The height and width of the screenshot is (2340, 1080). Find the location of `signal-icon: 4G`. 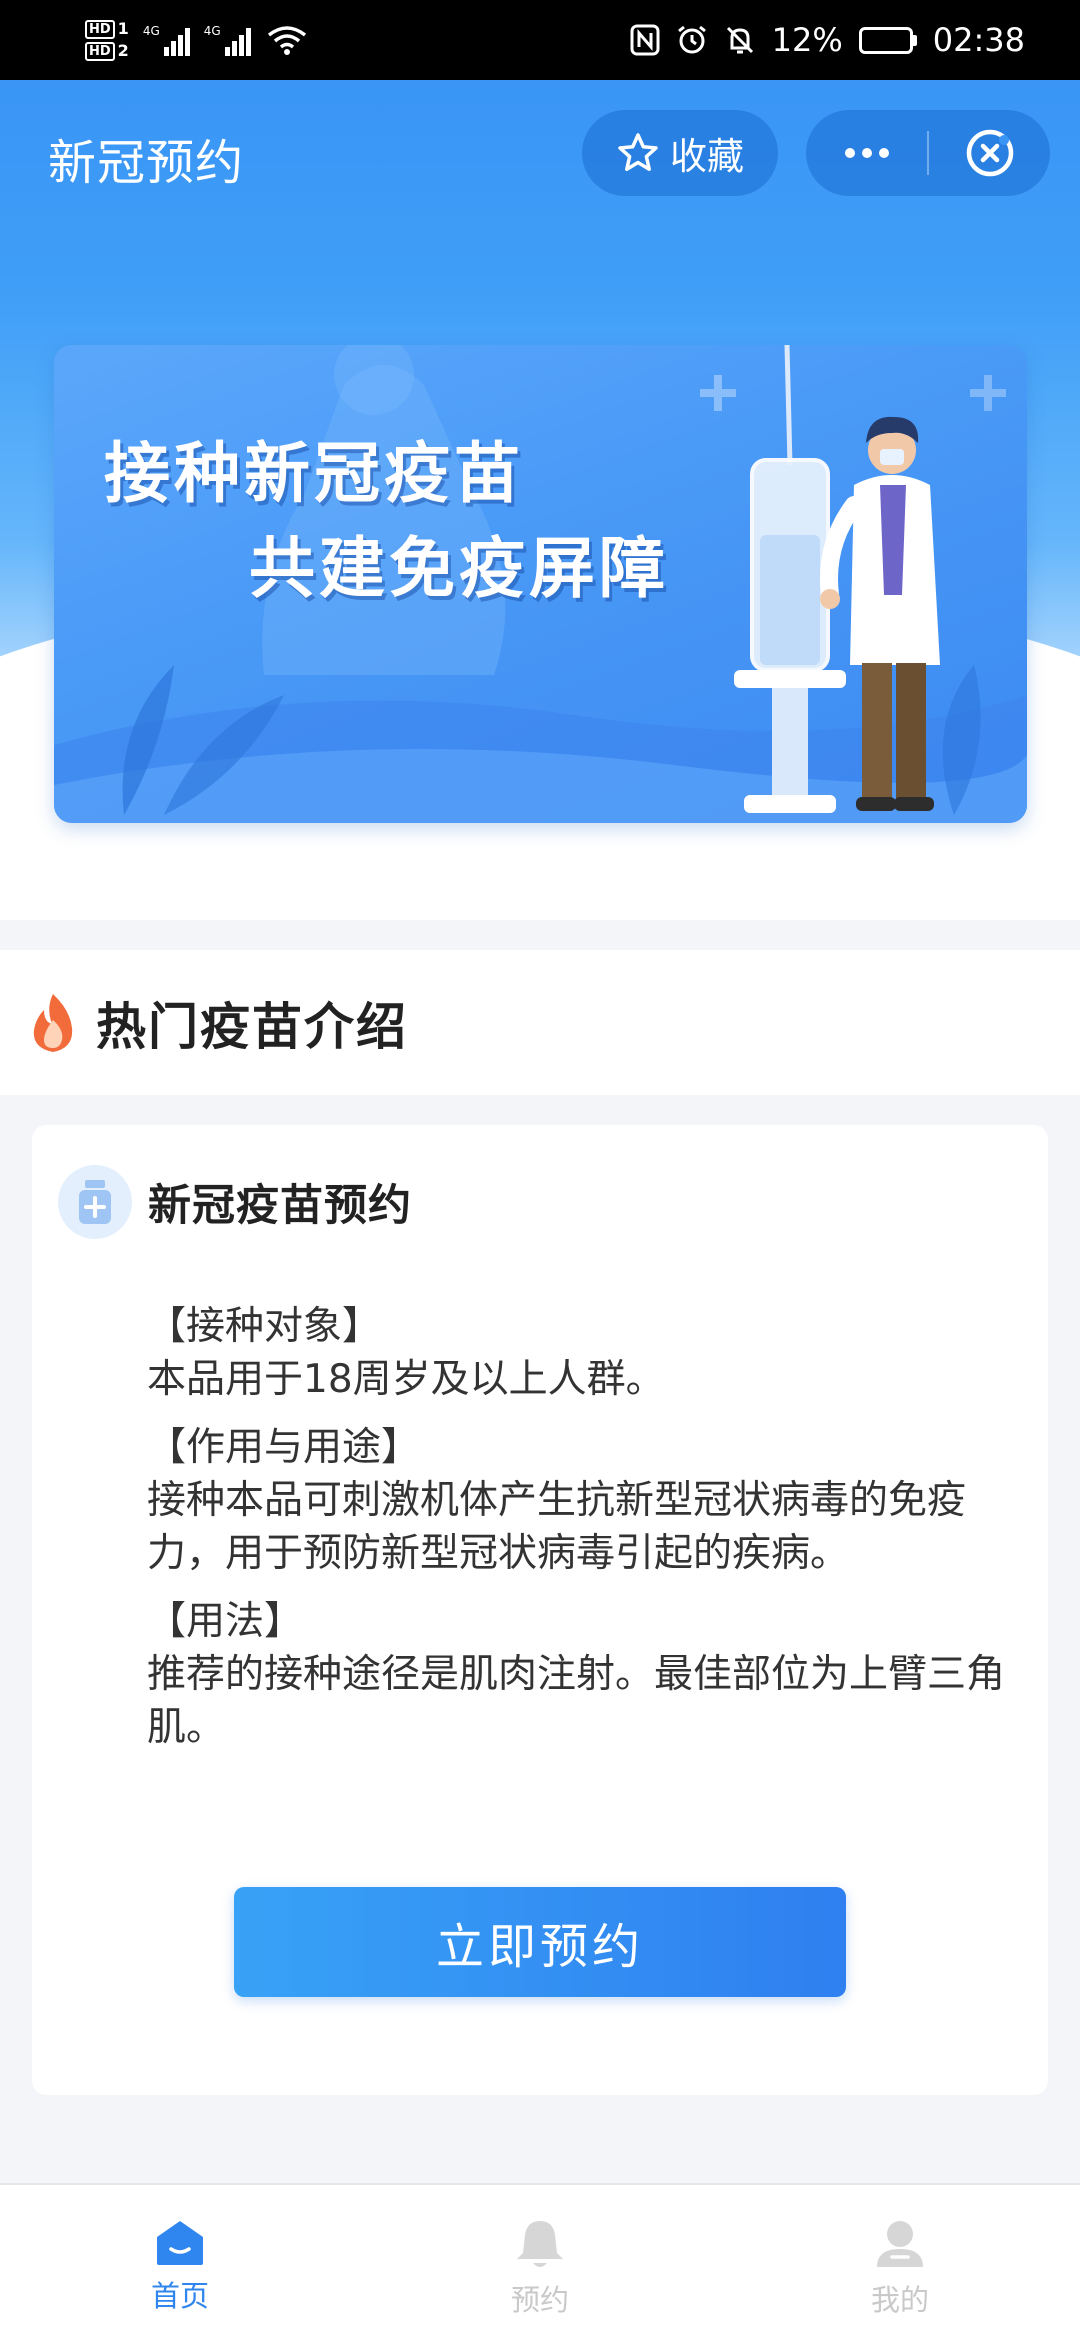

signal-icon: 4G is located at coordinates (166, 40).